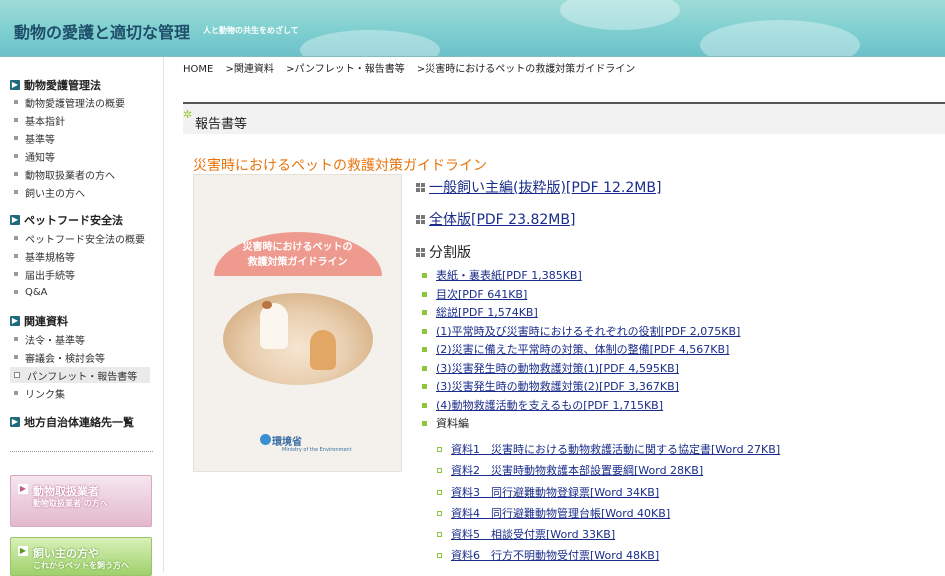  Describe the element at coordinates (549, 405) in the screenshot. I see `part-link: (4)動物救護活動を支えるもの[PDF 1,715KB]` at that location.